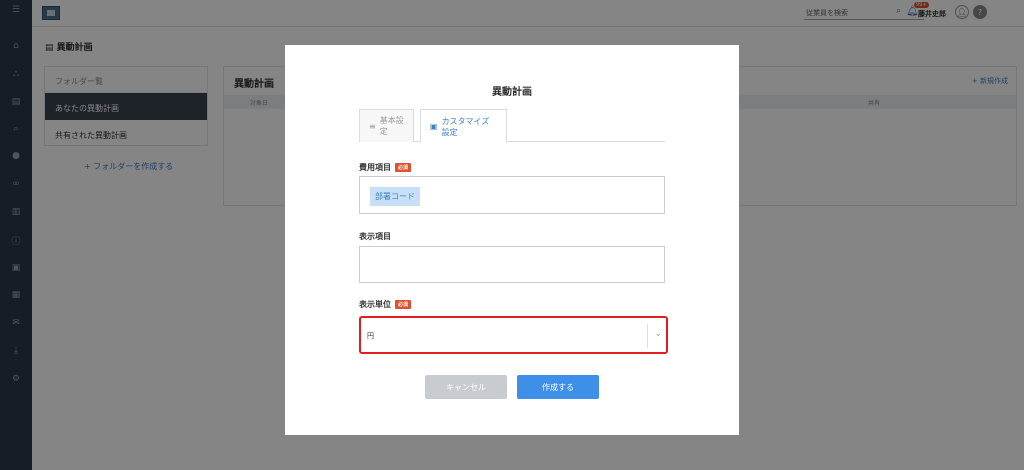 This screenshot has height=470, width=1024. I want to click on display-unit-value: 円, so click(370, 336).